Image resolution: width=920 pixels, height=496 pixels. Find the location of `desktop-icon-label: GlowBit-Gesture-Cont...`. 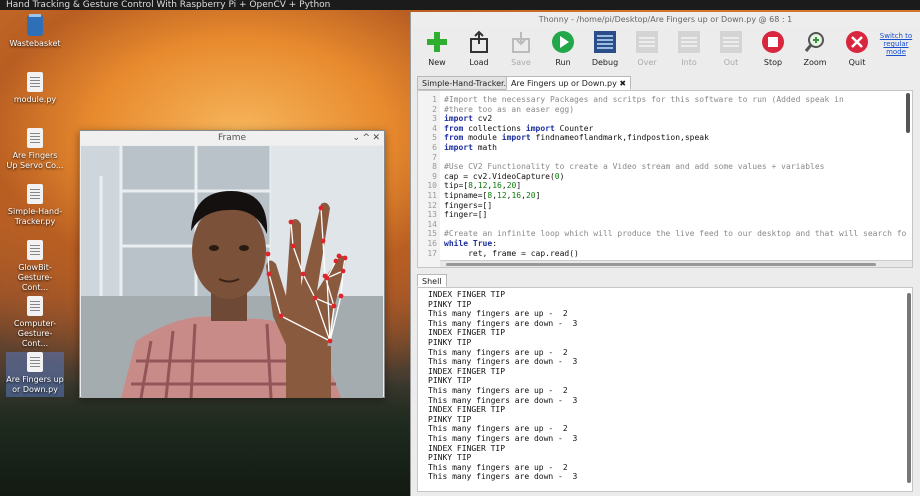

desktop-icon-label: GlowBit-Gesture-Cont... is located at coordinates (35, 277).